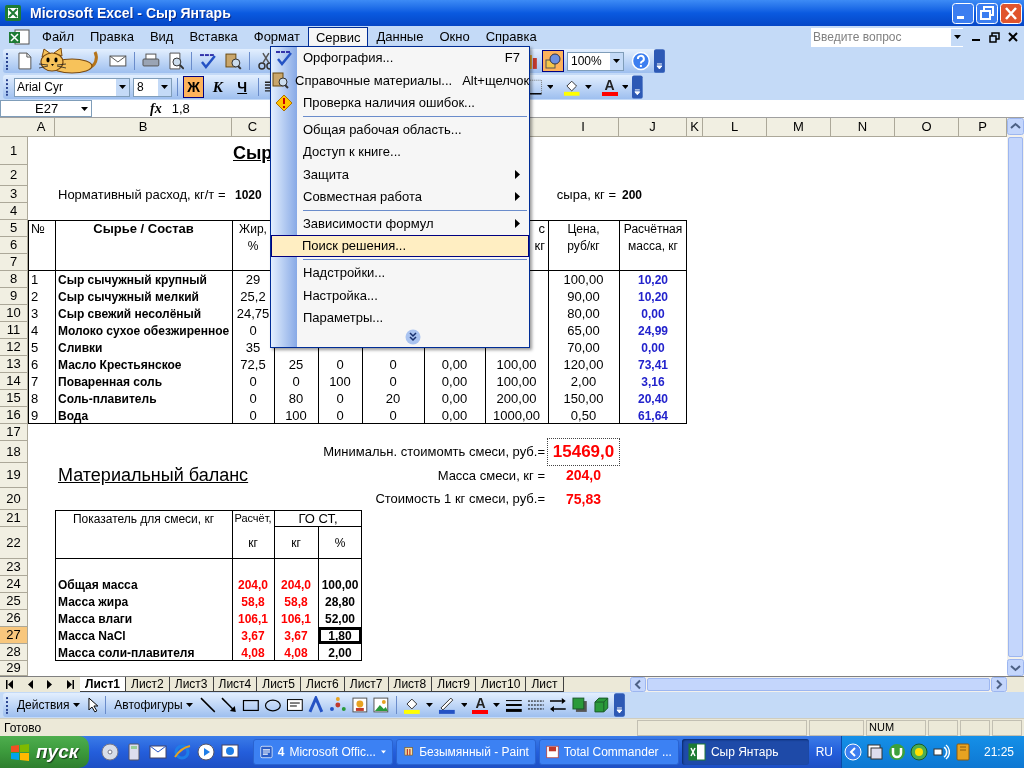  I want to click on internet-explorer-icon, so click(181, 752).